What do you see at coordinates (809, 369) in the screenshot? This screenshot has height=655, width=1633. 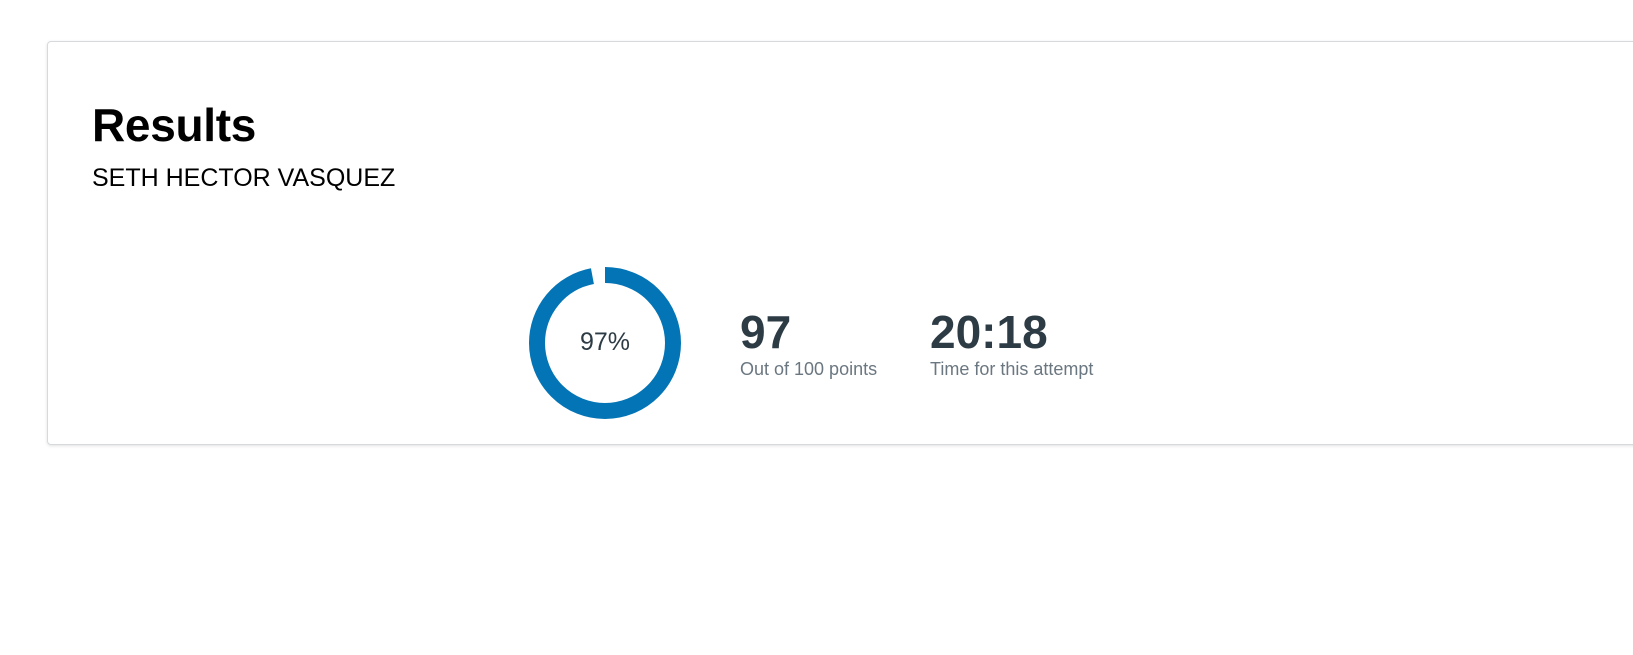 I see `score-caption: Out of 100 points` at bounding box center [809, 369].